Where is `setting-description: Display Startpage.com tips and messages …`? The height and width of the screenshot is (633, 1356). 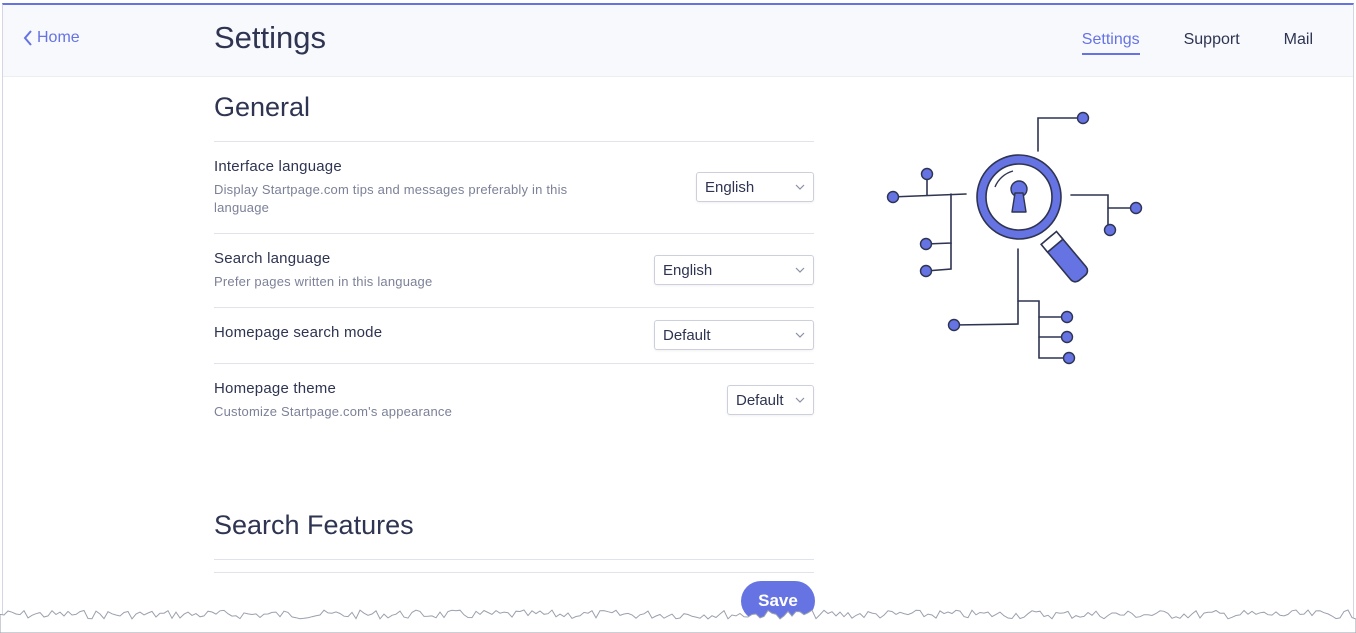
setting-description: Display Startpage.com tips and messages … is located at coordinates (391, 198).